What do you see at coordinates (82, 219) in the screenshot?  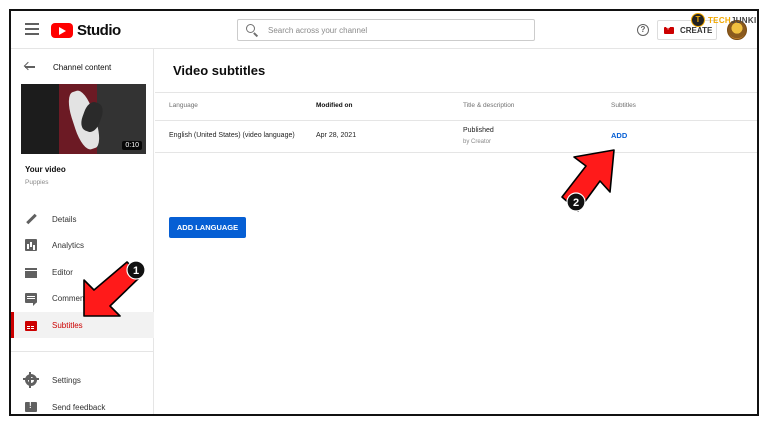 I see `sidebar-item-details: Details` at bounding box center [82, 219].